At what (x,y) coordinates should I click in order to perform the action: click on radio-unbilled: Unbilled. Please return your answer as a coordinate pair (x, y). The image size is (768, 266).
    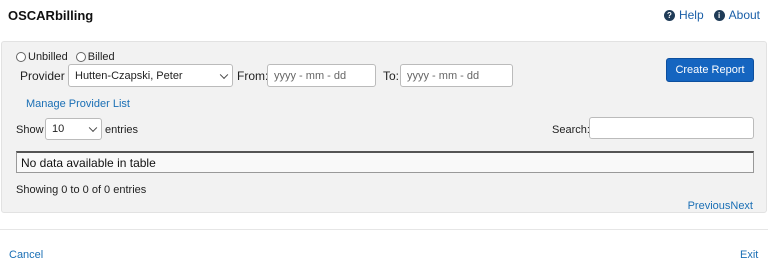
    Looking at the image, I should click on (42, 57).